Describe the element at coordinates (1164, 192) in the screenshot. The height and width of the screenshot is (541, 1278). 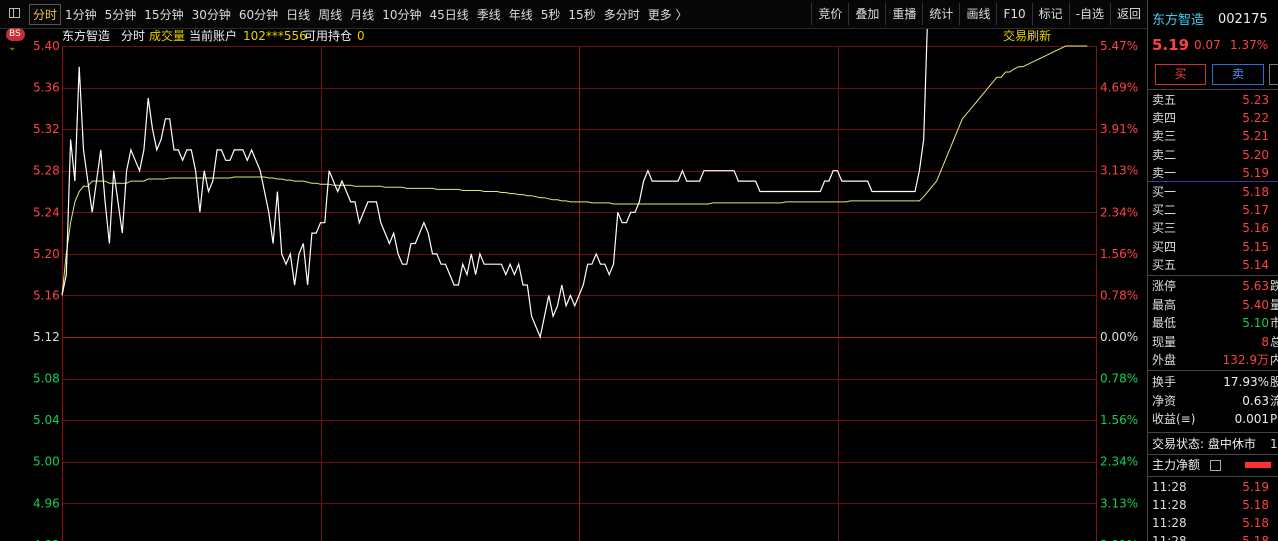
I see `bid-row-label: 买一` at that location.